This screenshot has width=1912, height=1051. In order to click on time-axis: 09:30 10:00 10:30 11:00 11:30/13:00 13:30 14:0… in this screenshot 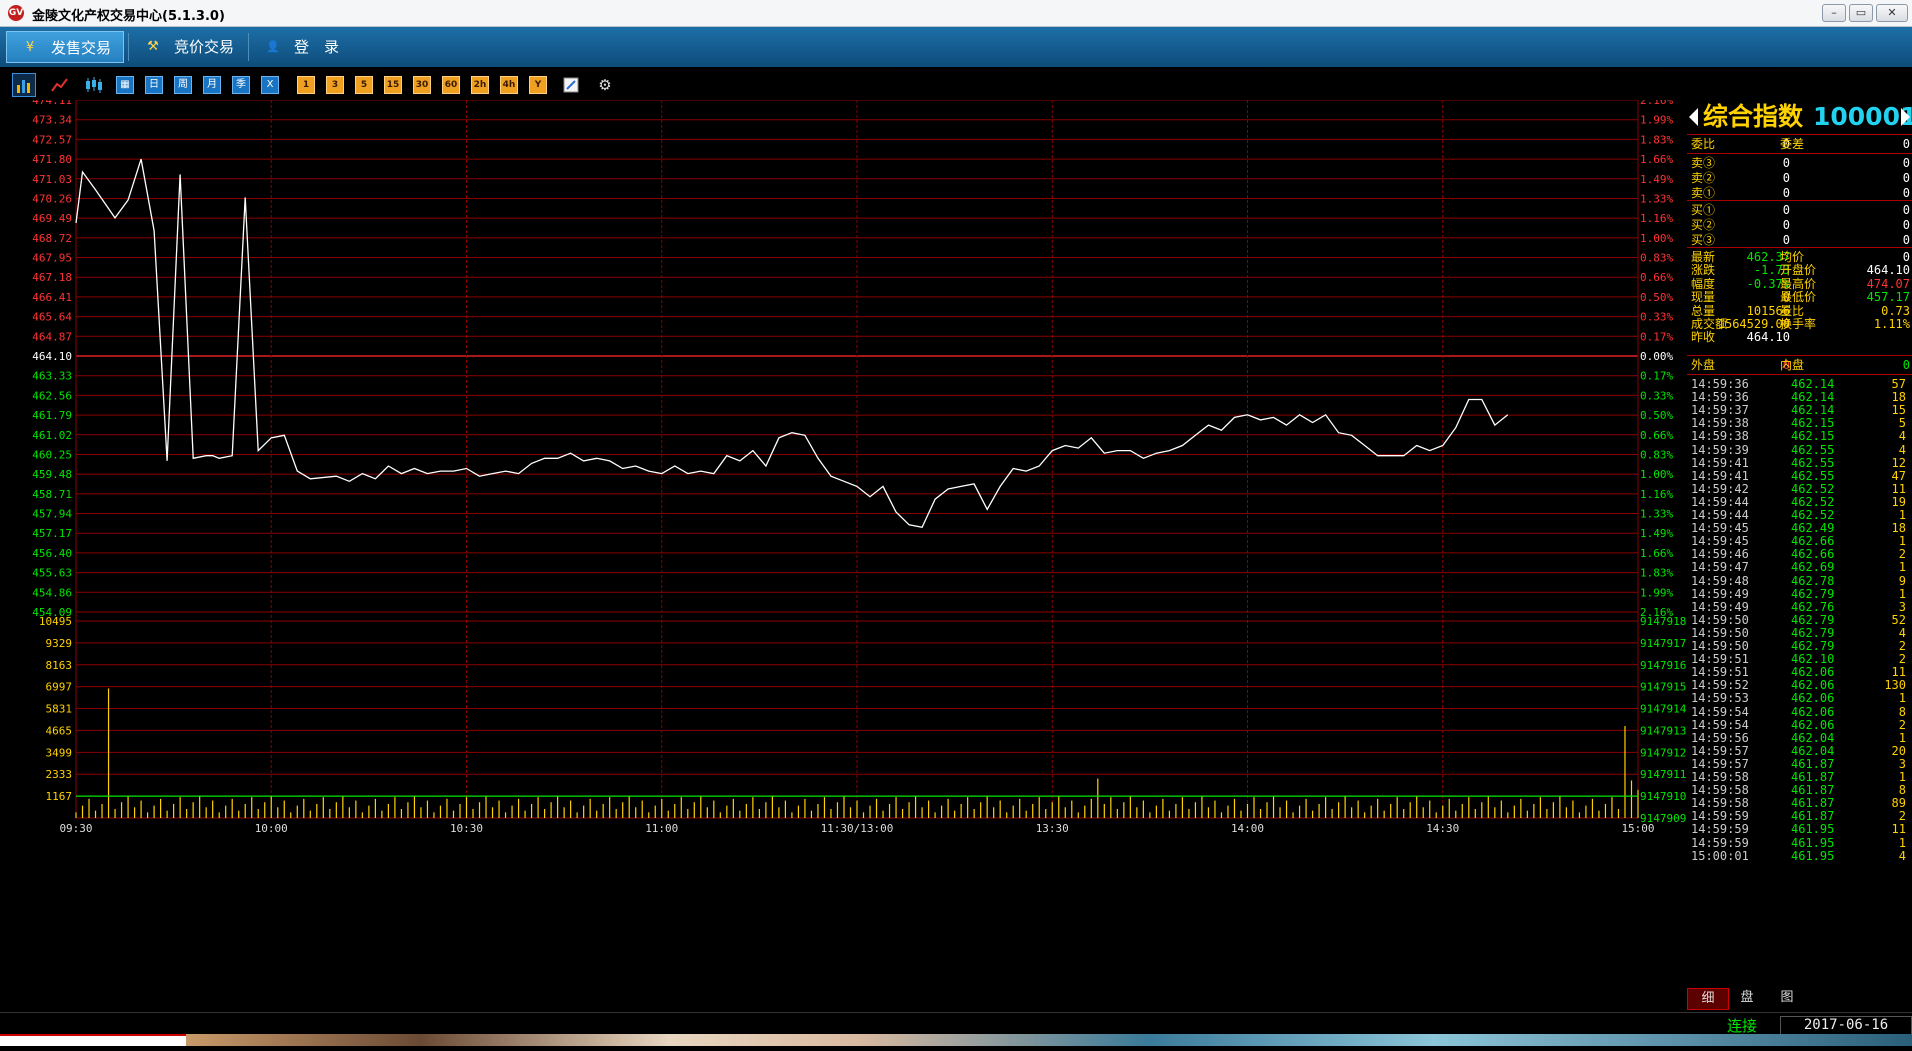, I will do `click(856, 828)`.